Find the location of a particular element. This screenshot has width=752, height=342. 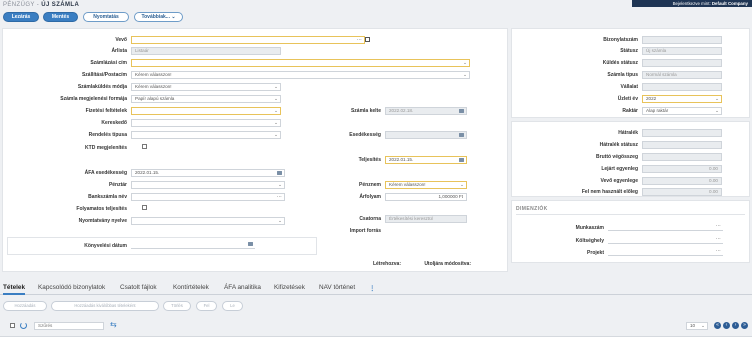

arrears-label: Hátralék is located at coordinates (628, 133).